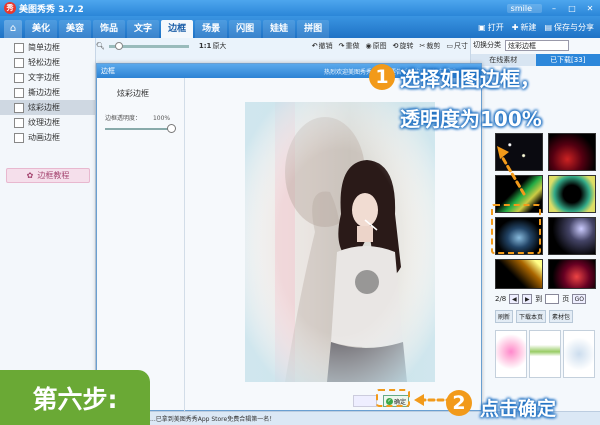  I want to click on menu-tab: 闪图, so click(245, 29).